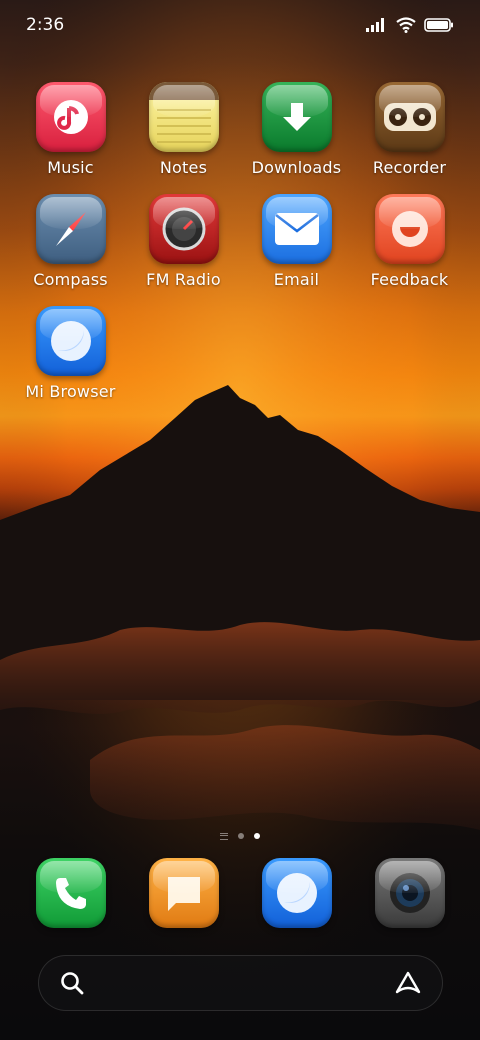  Describe the element at coordinates (183, 279) in the screenshot. I see `app-label: FM Radio` at that location.